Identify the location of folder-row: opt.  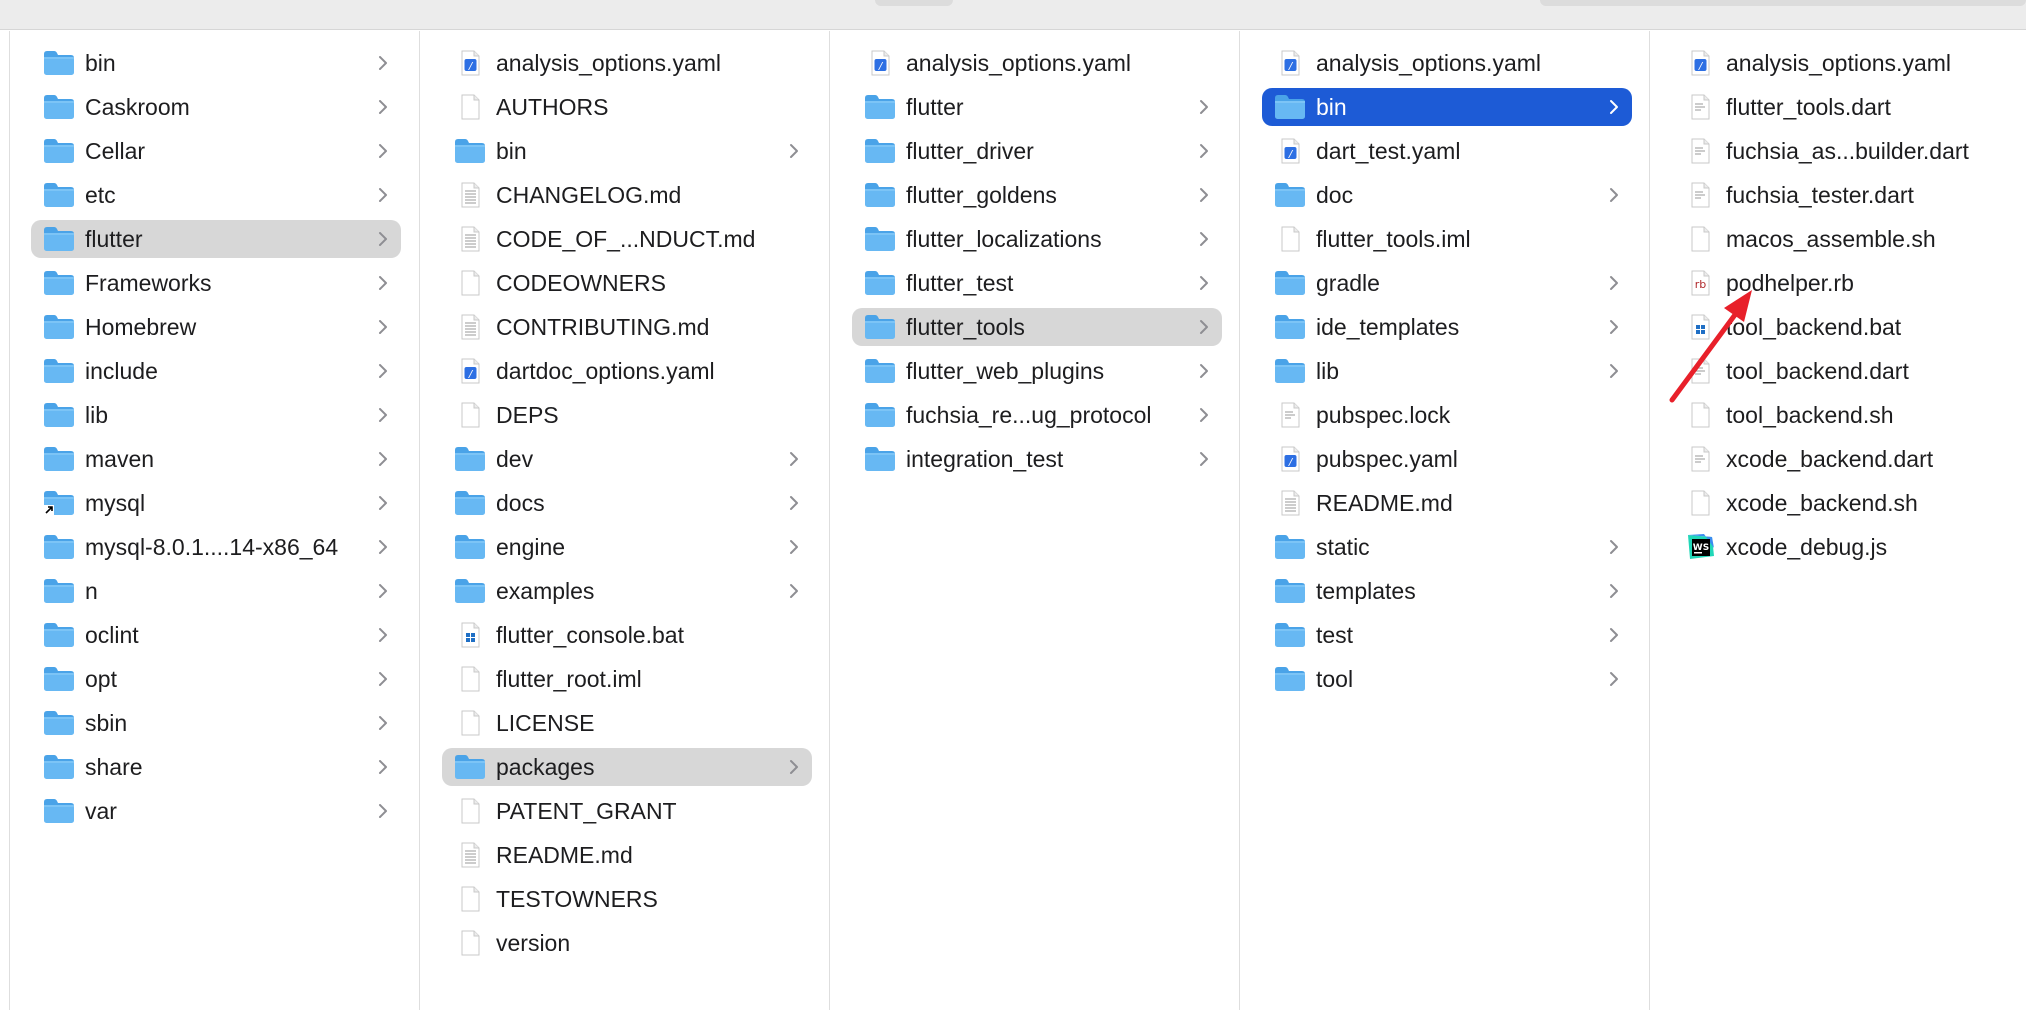
(216, 679).